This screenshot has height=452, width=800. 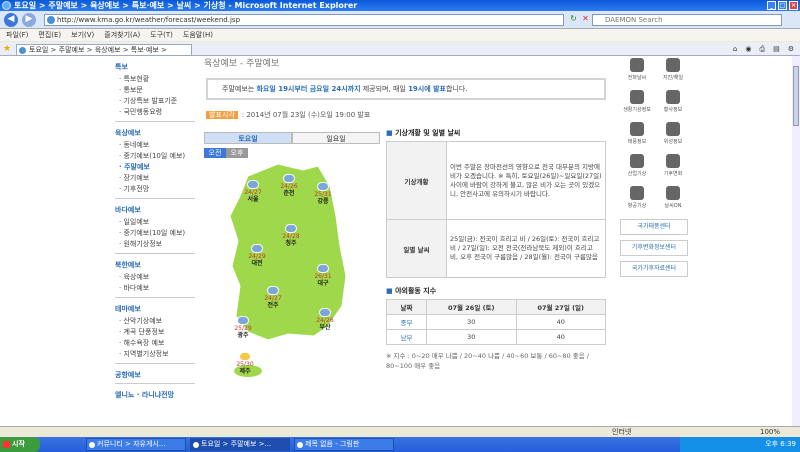 What do you see at coordinates (155, 395) in the screenshot?
I see `nav-section-title: 엘니뇨 · 라니냐전망` at bounding box center [155, 395].